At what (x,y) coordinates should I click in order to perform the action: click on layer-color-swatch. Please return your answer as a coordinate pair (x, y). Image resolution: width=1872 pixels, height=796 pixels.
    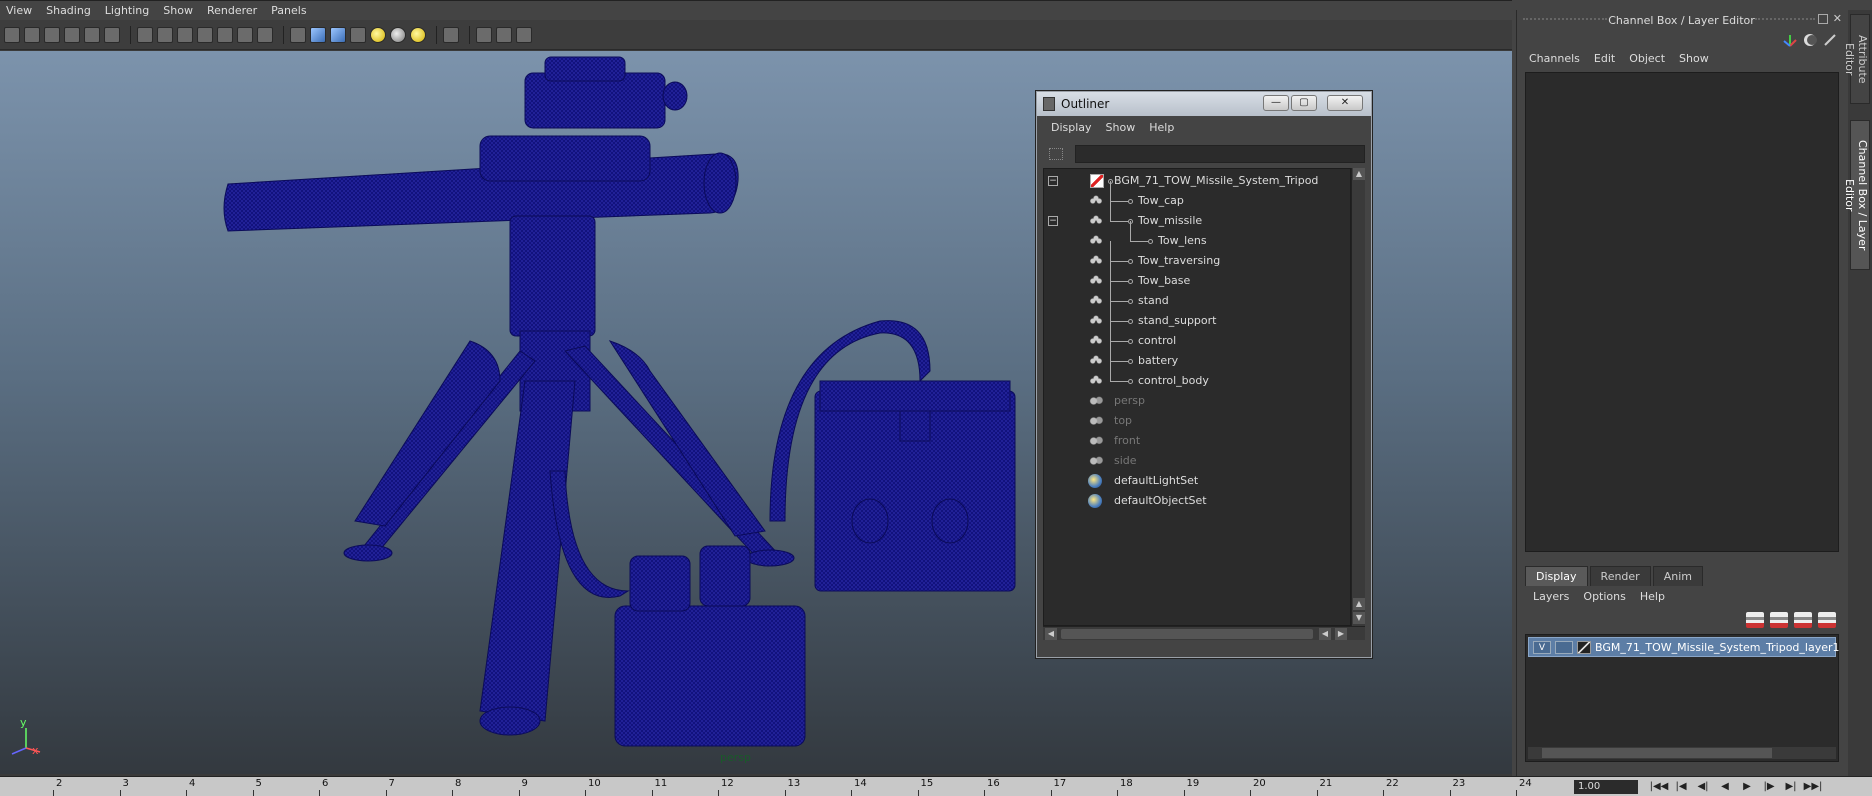
    Looking at the image, I should click on (1584, 647).